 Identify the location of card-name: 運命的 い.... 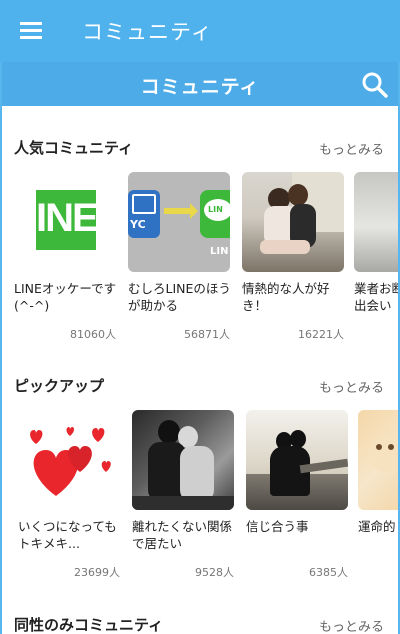
(378, 526).